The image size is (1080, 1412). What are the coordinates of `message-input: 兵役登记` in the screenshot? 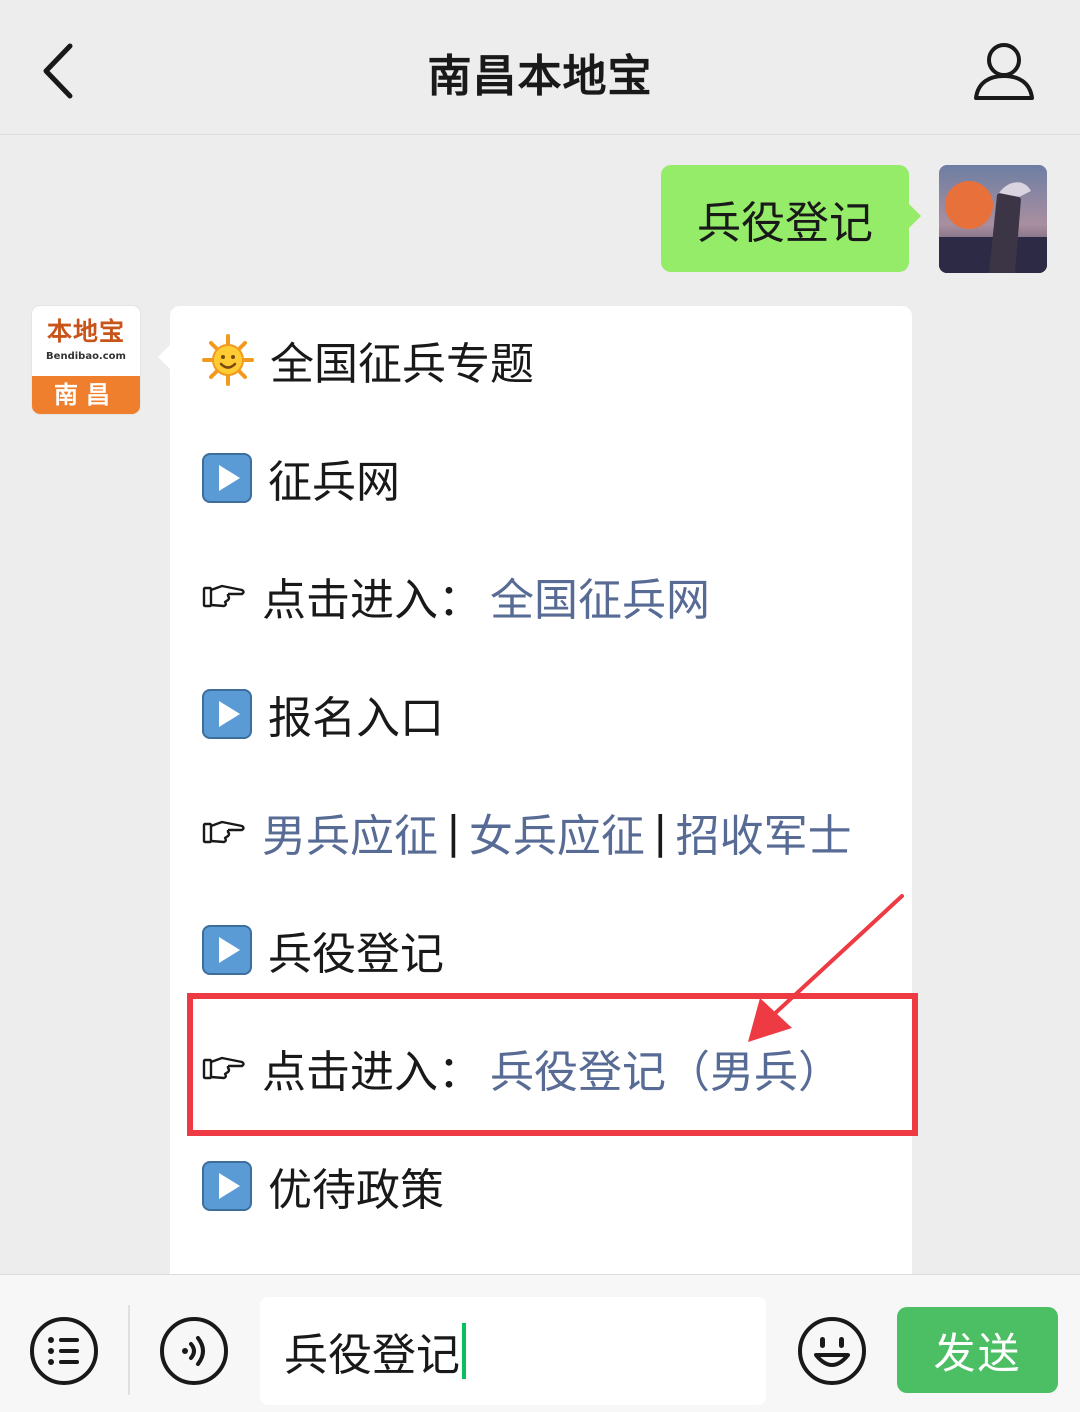 It's located at (513, 1351).